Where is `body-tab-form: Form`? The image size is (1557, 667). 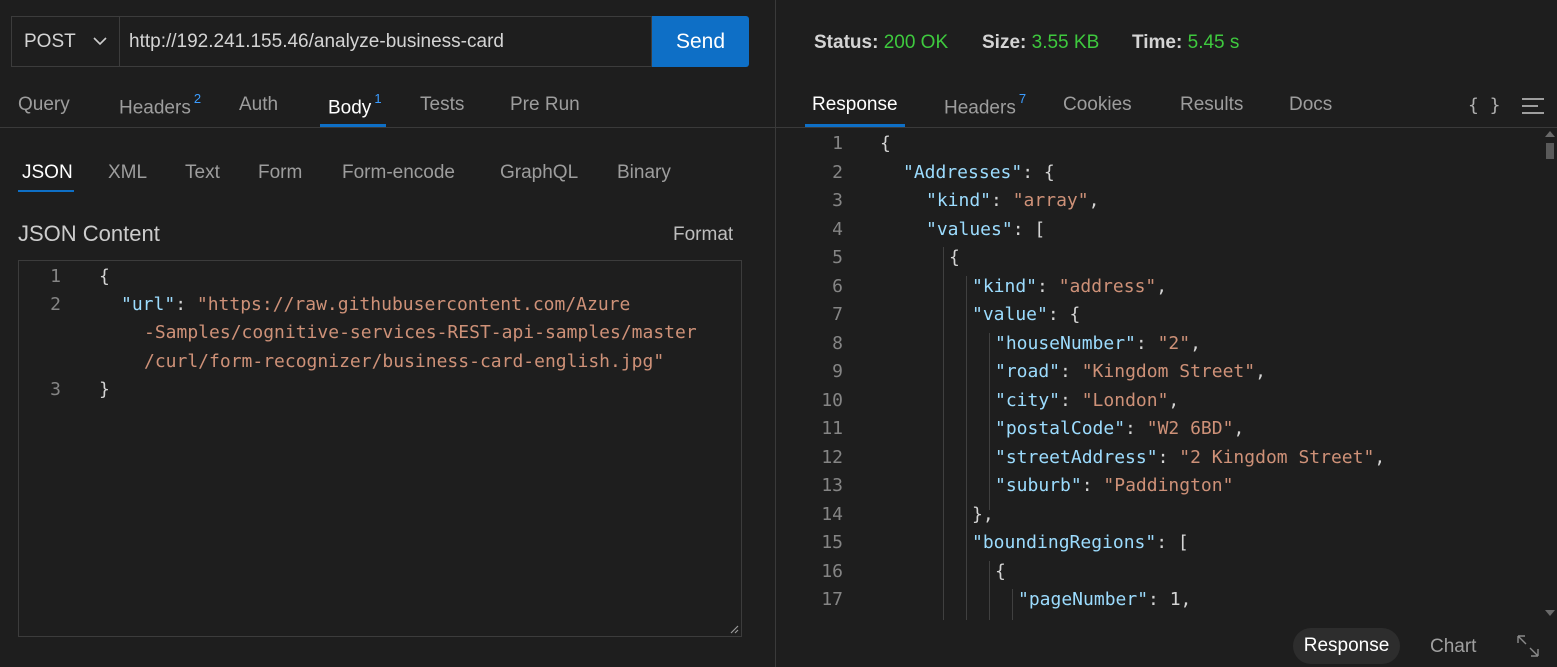 body-tab-form: Form is located at coordinates (280, 173).